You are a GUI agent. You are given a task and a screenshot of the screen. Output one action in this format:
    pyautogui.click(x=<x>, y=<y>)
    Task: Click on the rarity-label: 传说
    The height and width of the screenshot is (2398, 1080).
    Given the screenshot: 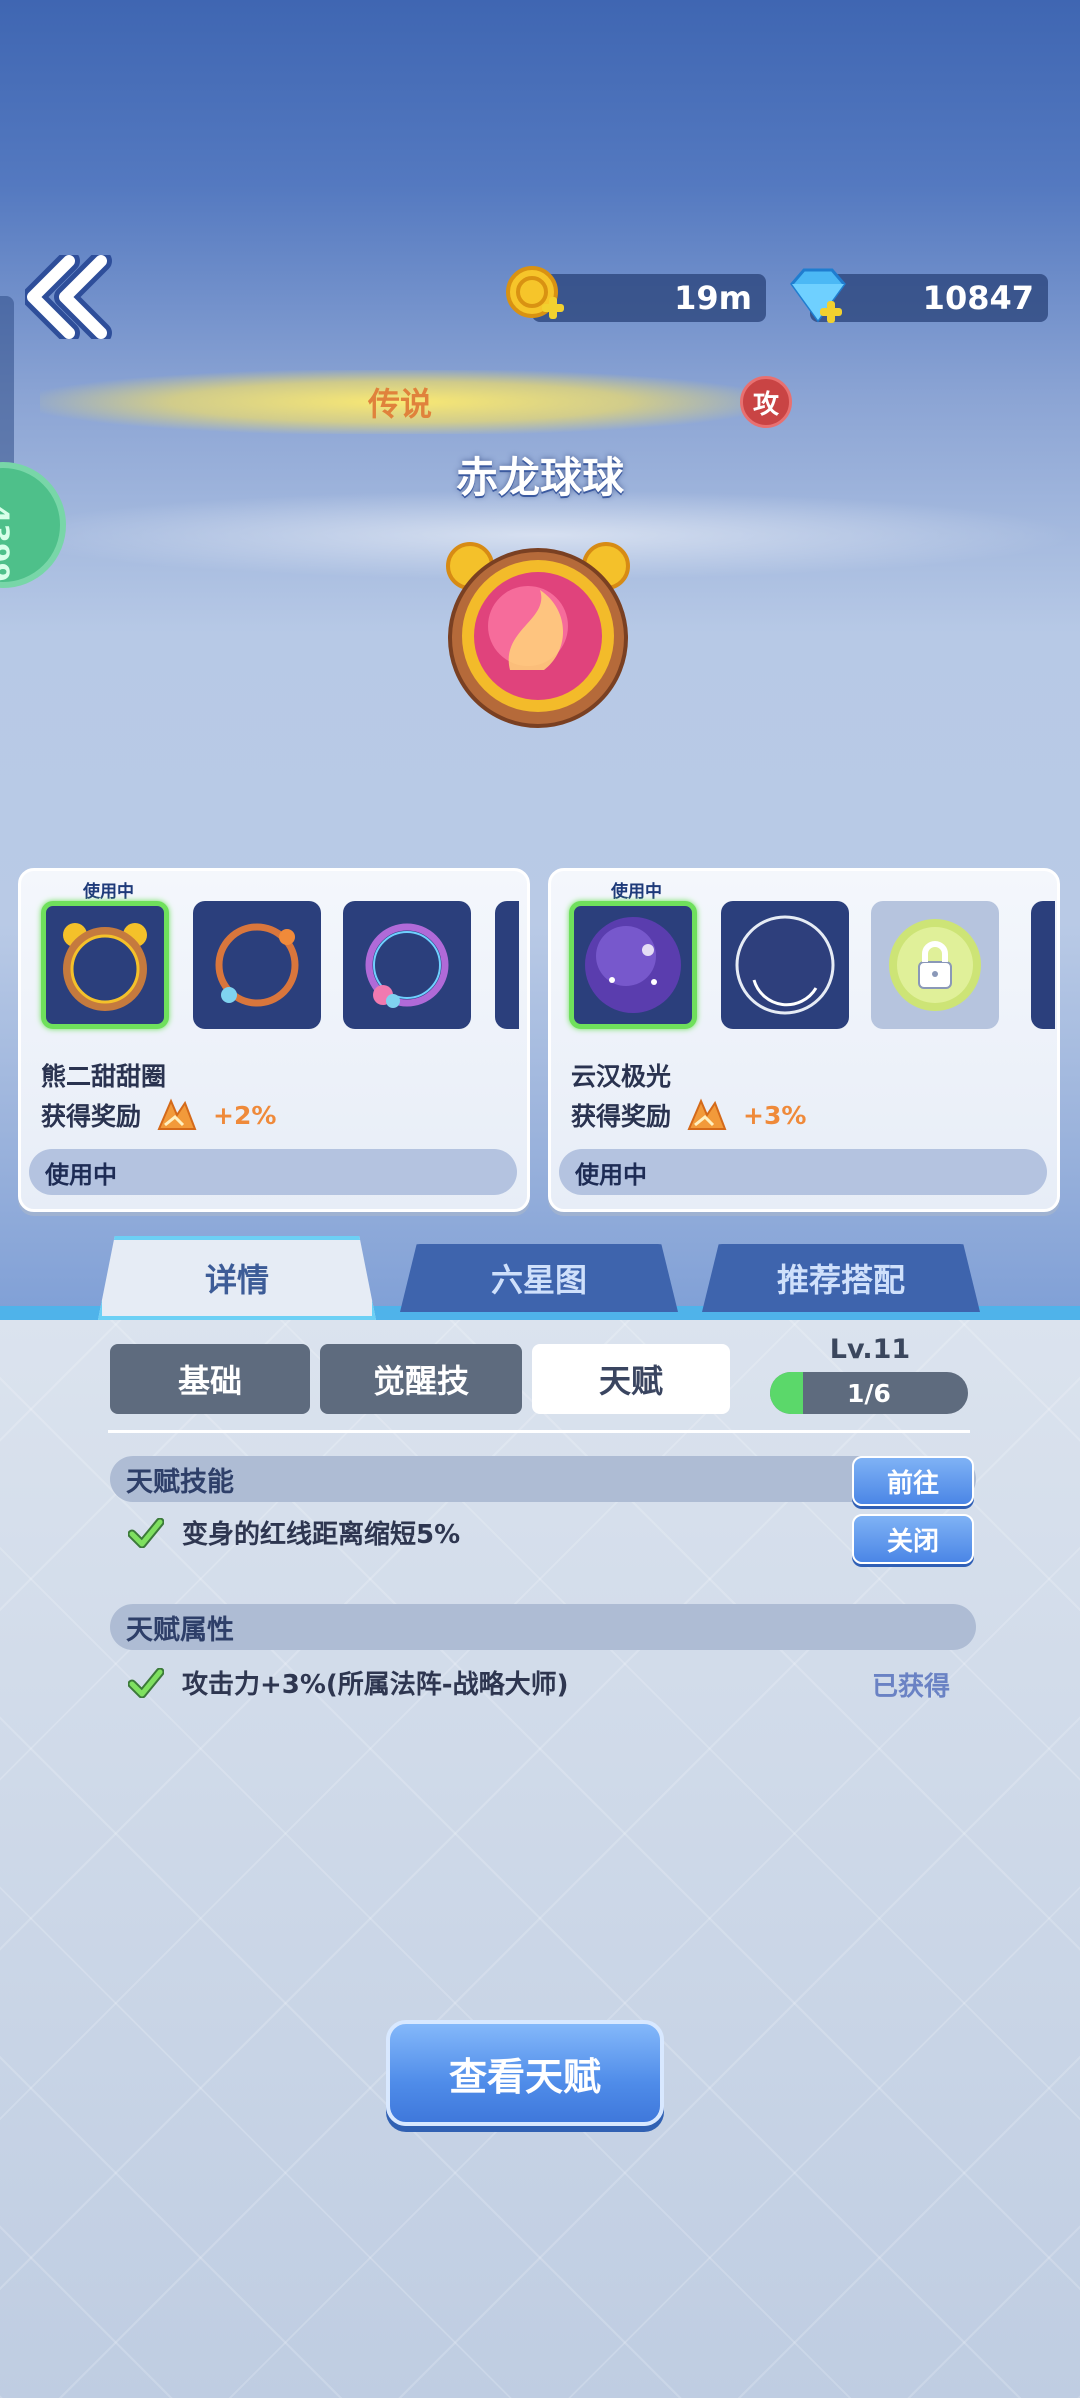 What is the action you would take?
    pyautogui.click(x=399, y=404)
    